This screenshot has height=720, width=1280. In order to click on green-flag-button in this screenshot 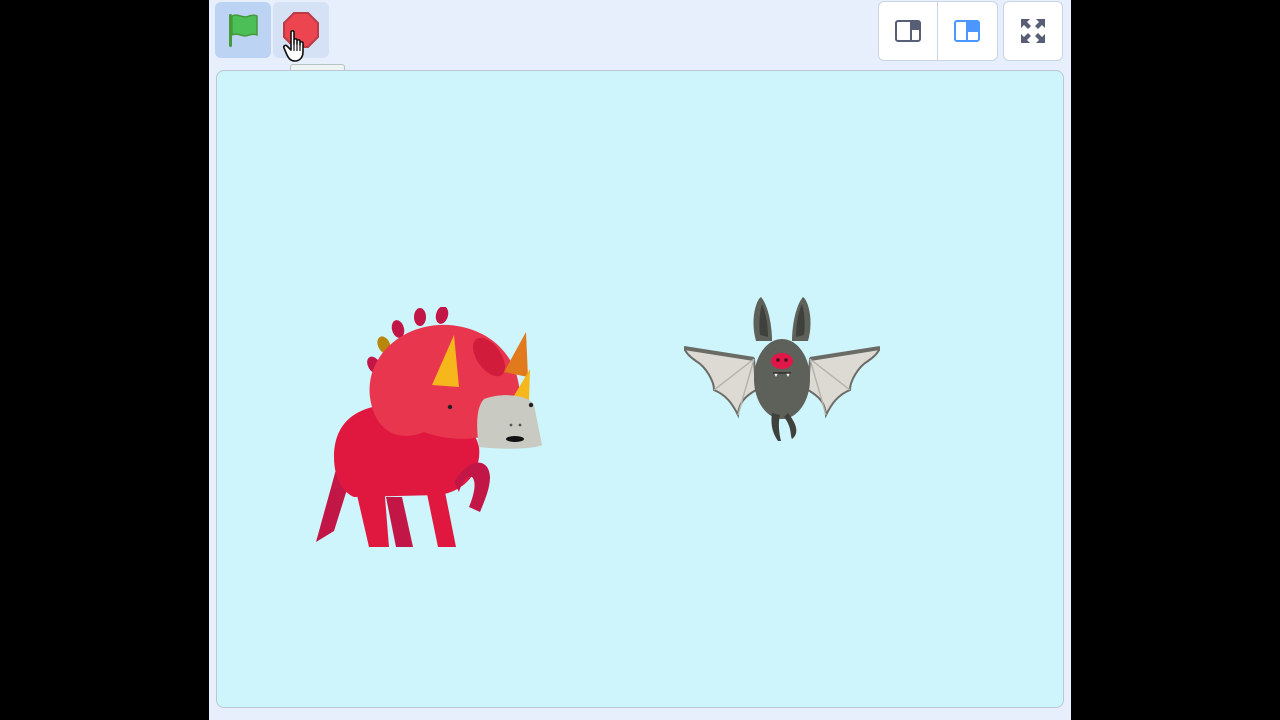, I will do `click(243, 30)`.